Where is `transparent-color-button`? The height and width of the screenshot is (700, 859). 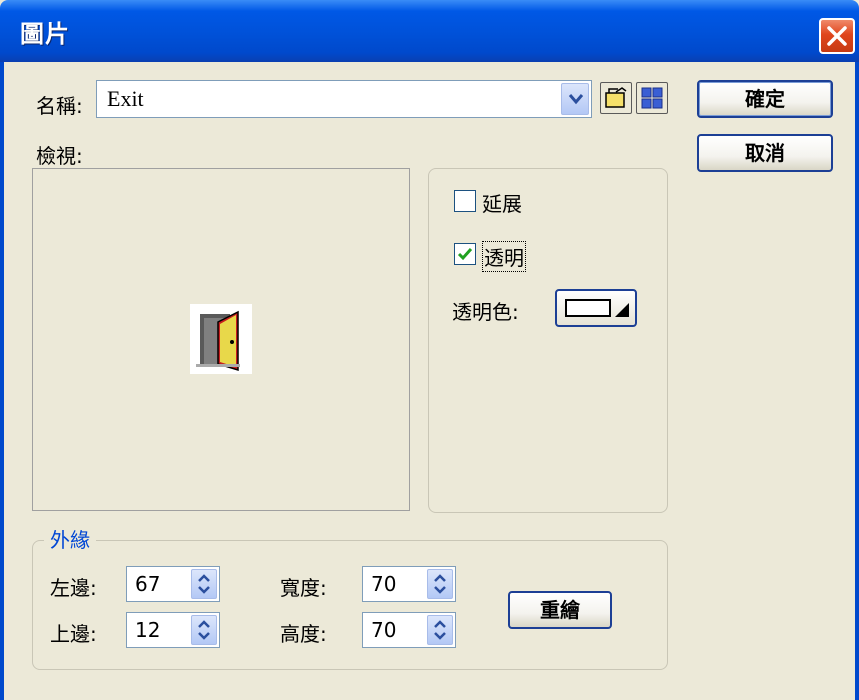
transparent-color-button is located at coordinates (596, 308).